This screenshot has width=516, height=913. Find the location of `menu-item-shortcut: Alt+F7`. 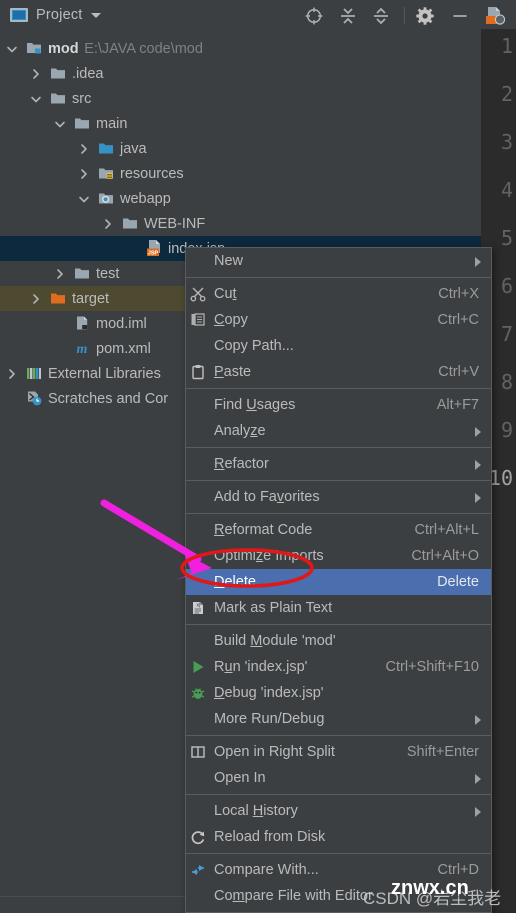

menu-item-shortcut: Alt+F7 is located at coordinates (457, 405).